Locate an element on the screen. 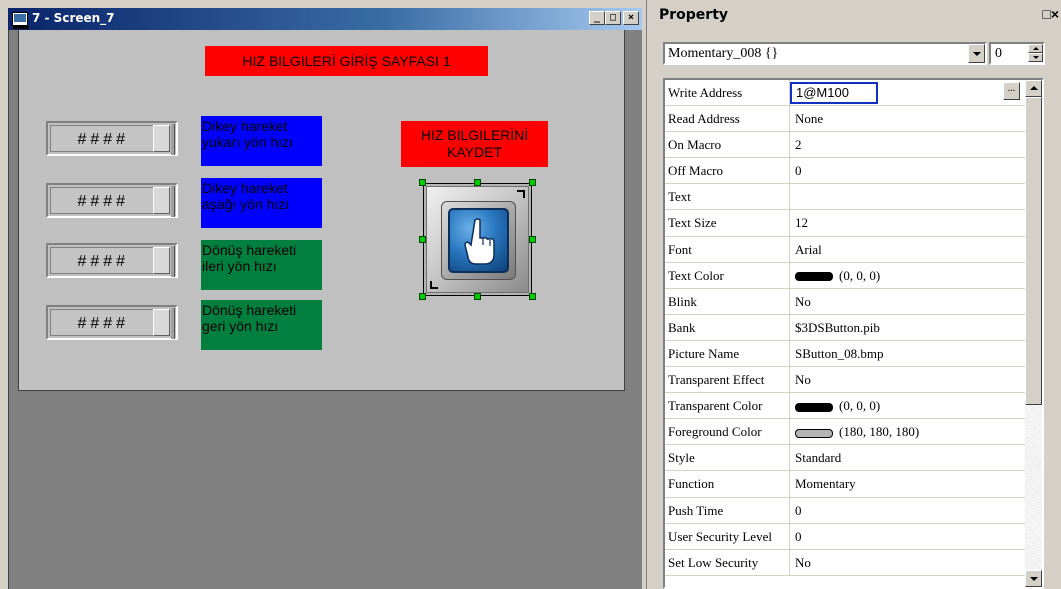 The width and height of the screenshot is (1061, 589). property-value: SButton_08.bmp is located at coordinates (916, 353).